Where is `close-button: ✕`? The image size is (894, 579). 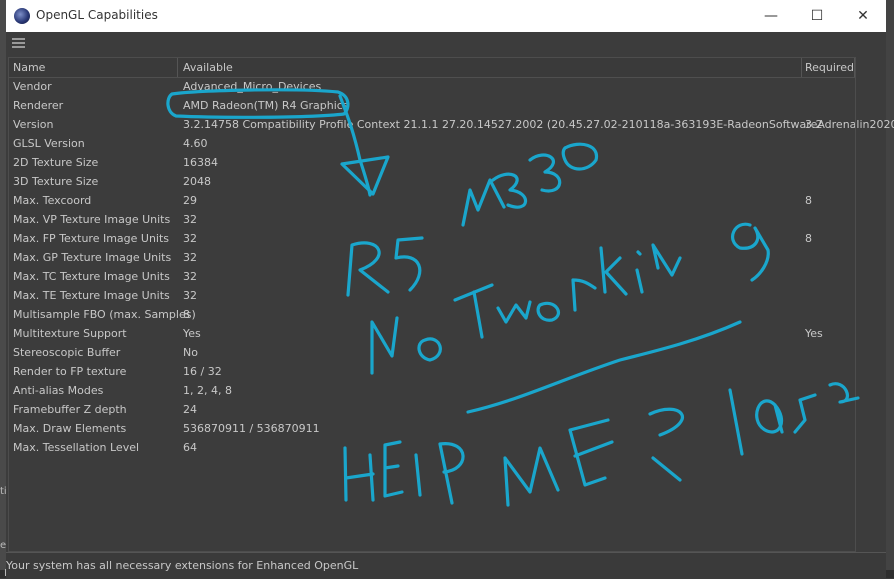 close-button: ✕ is located at coordinates (863, 16).